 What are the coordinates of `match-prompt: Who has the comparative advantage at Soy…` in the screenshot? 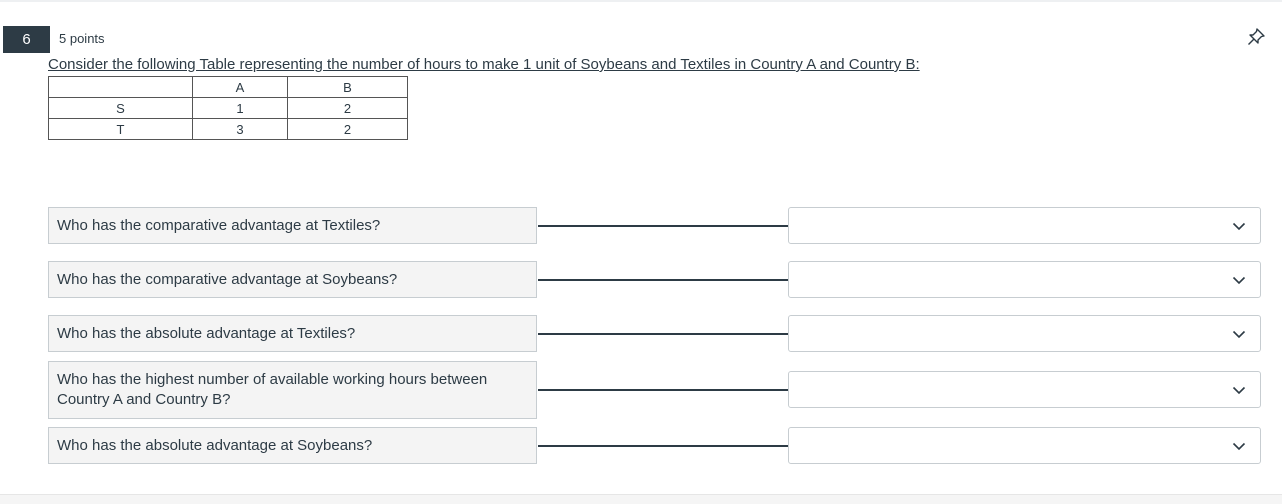 It's located at (292, 279).